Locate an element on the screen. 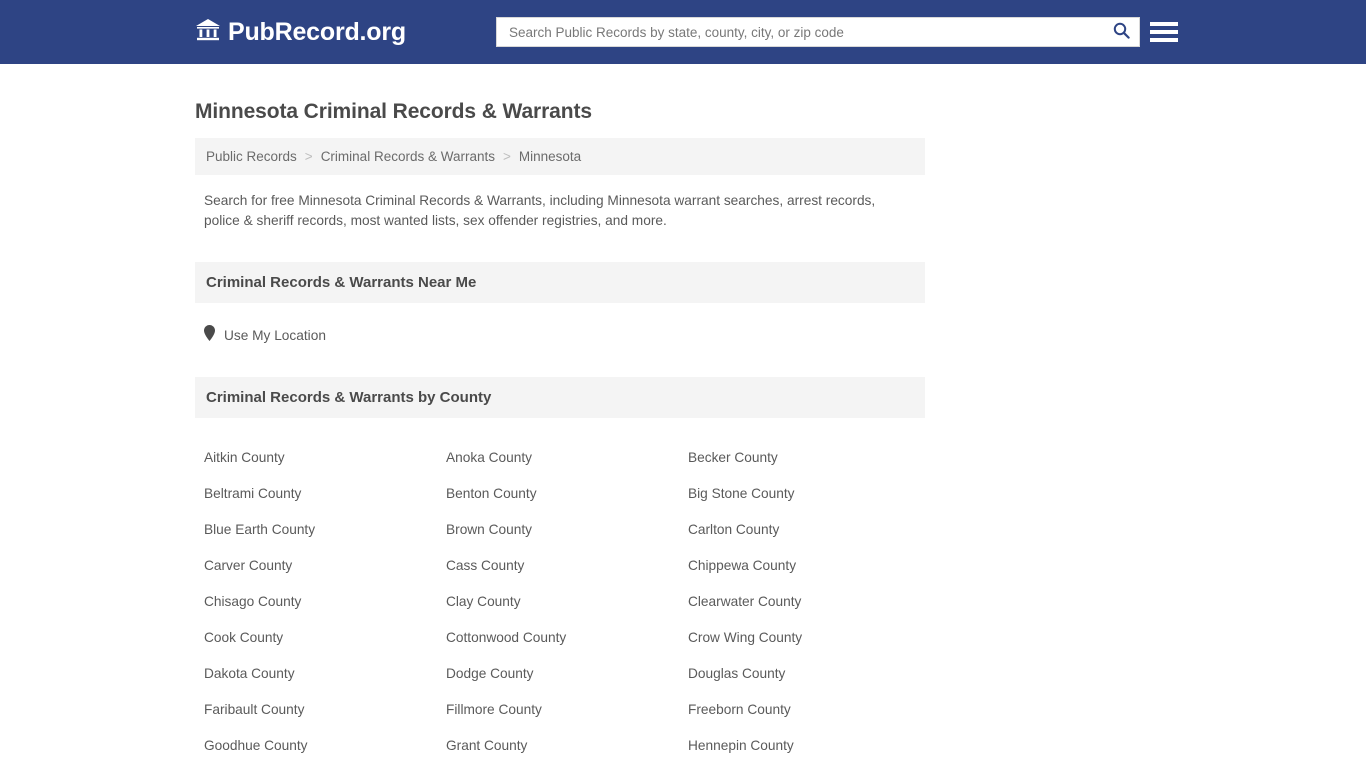 The height and width of the screenshot is (768, 1366). use-my-location-button: Use My Location is located at coordinates (265, 335).